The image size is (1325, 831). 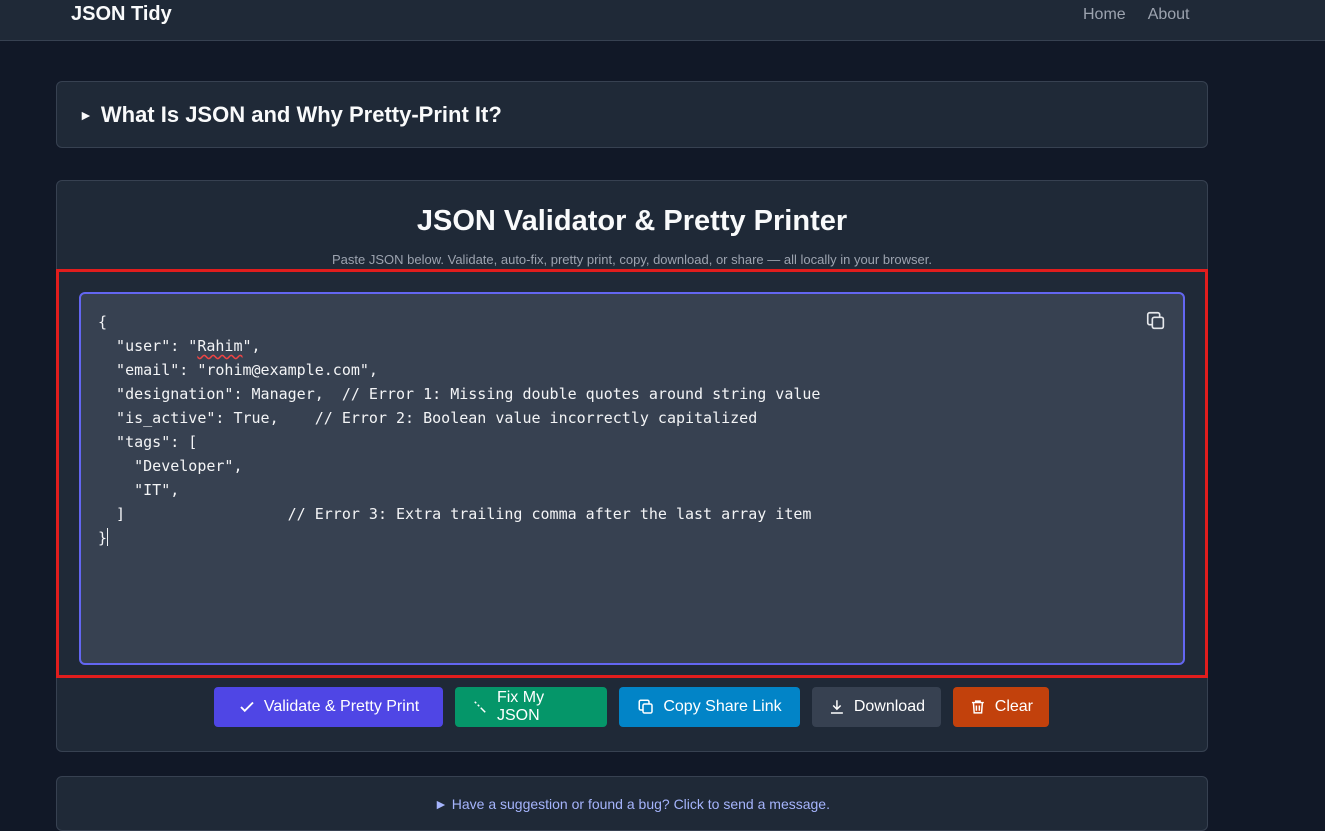 I want to click on clear-button-label: Clear, so click(x=1013, y=706).